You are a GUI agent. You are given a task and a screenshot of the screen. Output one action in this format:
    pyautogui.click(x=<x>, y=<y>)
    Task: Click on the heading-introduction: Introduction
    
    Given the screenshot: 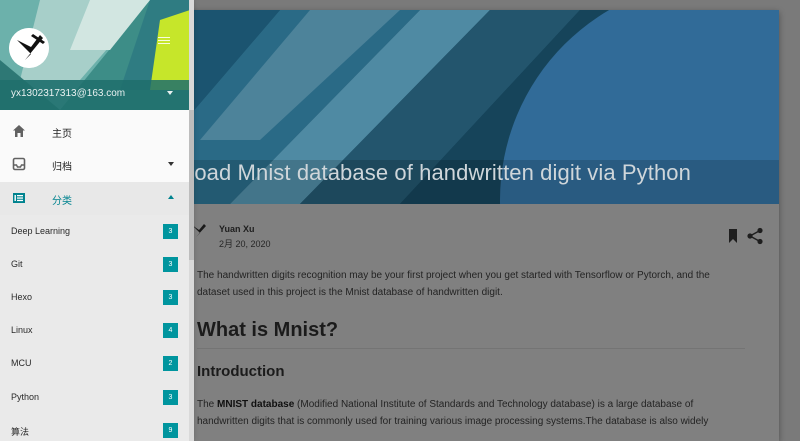 What is the action you would take?
    pyautogui.click(x=241, y=371)
    